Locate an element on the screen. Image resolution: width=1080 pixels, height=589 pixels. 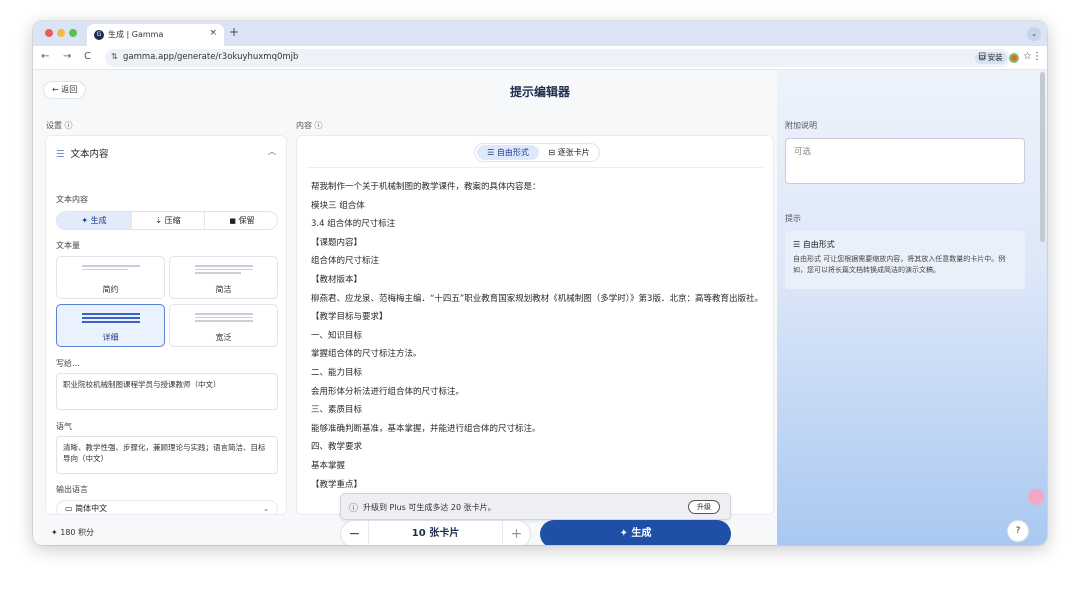
text-mode-segmented-control: ✦ 生成 ⇣ 压缩 ■ 保留 is located at coordinates (167, 220).